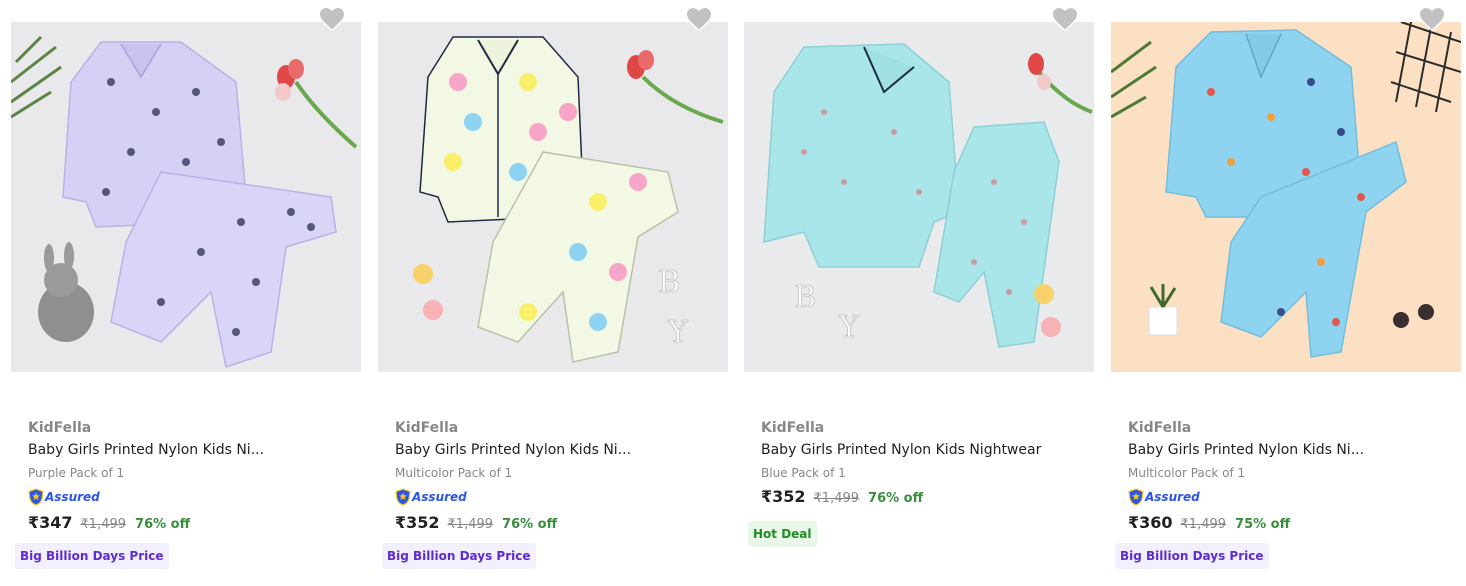 This screenshot has width=1466, height=586. What do you see at coordinates (1293, 524) in the screenshot?
I see `price-row: ₹360 ₹1,499 75% off` at bounding box center [1293, 524].